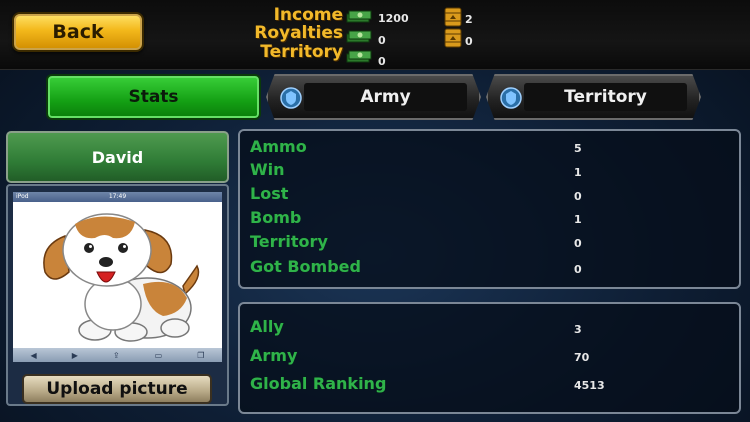 The height and width of the screenshot is (422, 750). What do you see at coordinates (318, 383) in the screenshot?
I see `summary-label-global-ranking: Global Ranking` at bounding box center [318, 383].